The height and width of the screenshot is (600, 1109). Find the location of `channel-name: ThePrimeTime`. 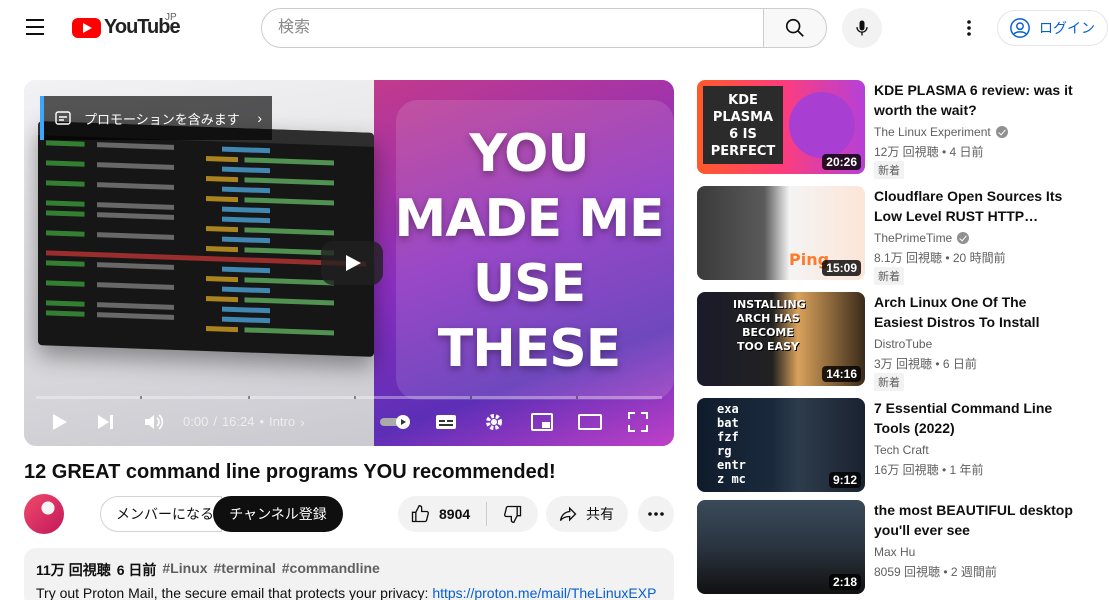

channel-name: ThePrimeTime is located at coordinates (922, 238).